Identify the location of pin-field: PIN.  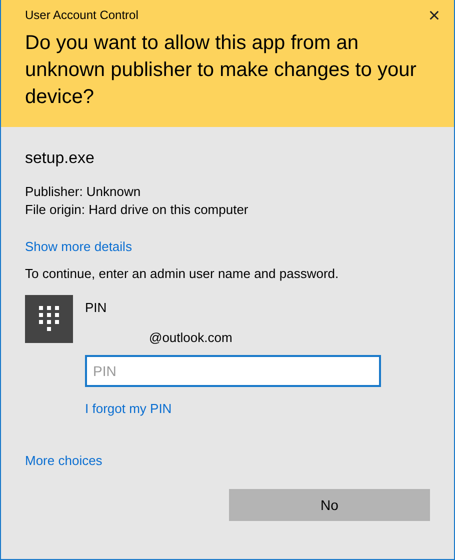
(233, 371).